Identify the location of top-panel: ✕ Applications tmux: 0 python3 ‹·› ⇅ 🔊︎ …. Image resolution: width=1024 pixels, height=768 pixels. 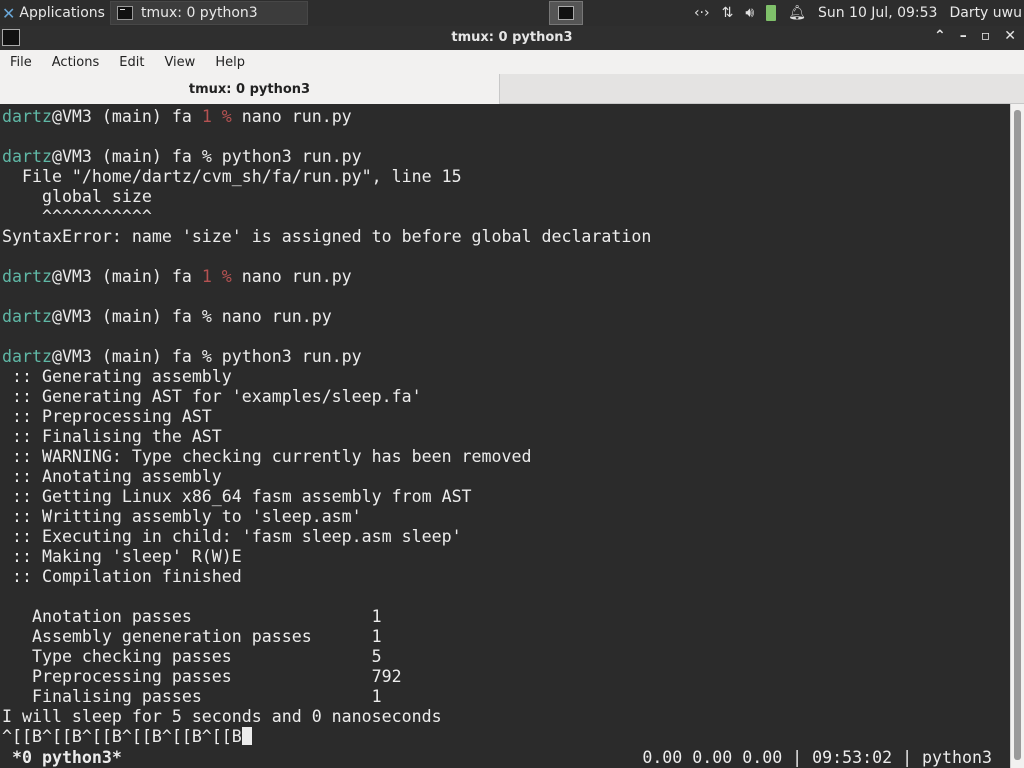
(512, 13).